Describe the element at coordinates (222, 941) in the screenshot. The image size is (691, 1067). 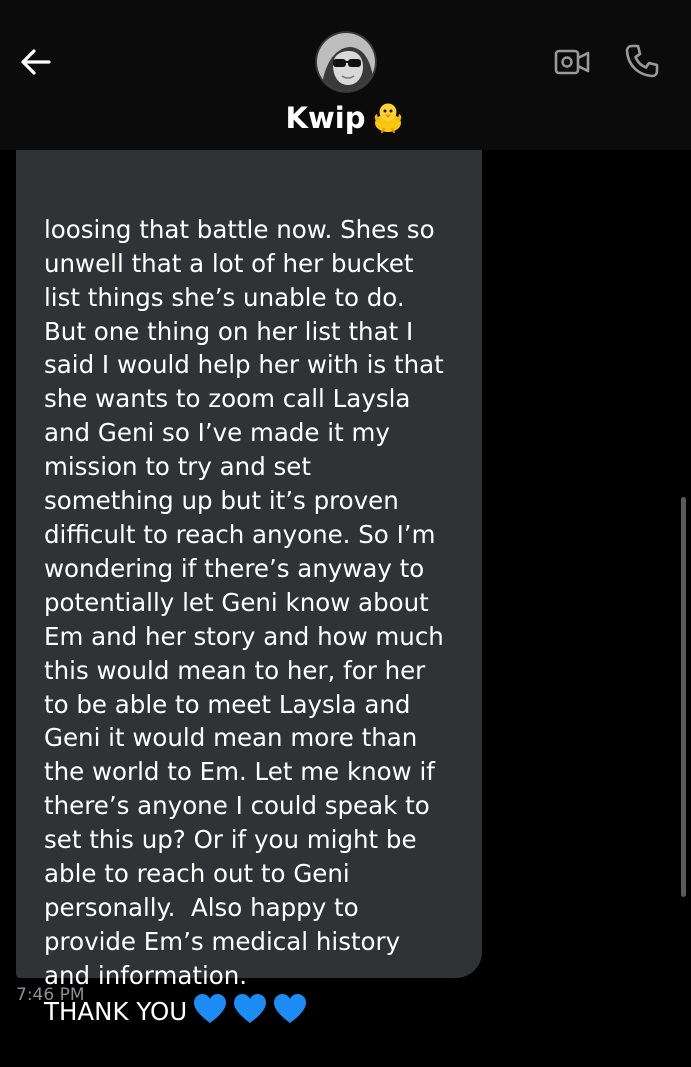
I see `message-line-text: provide Em’s medical history` at that location.